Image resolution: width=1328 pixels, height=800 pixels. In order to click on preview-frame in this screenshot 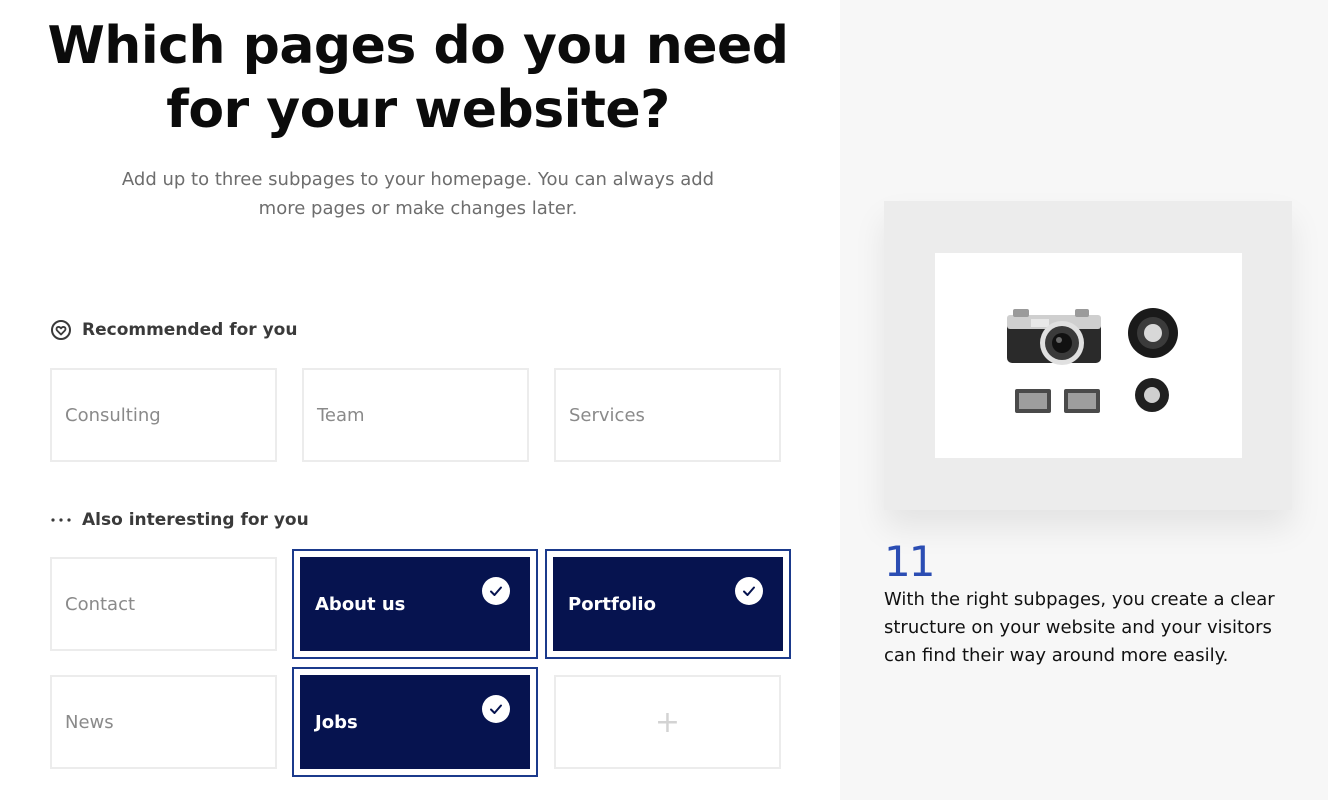, I will do `click(1088, 355)`.